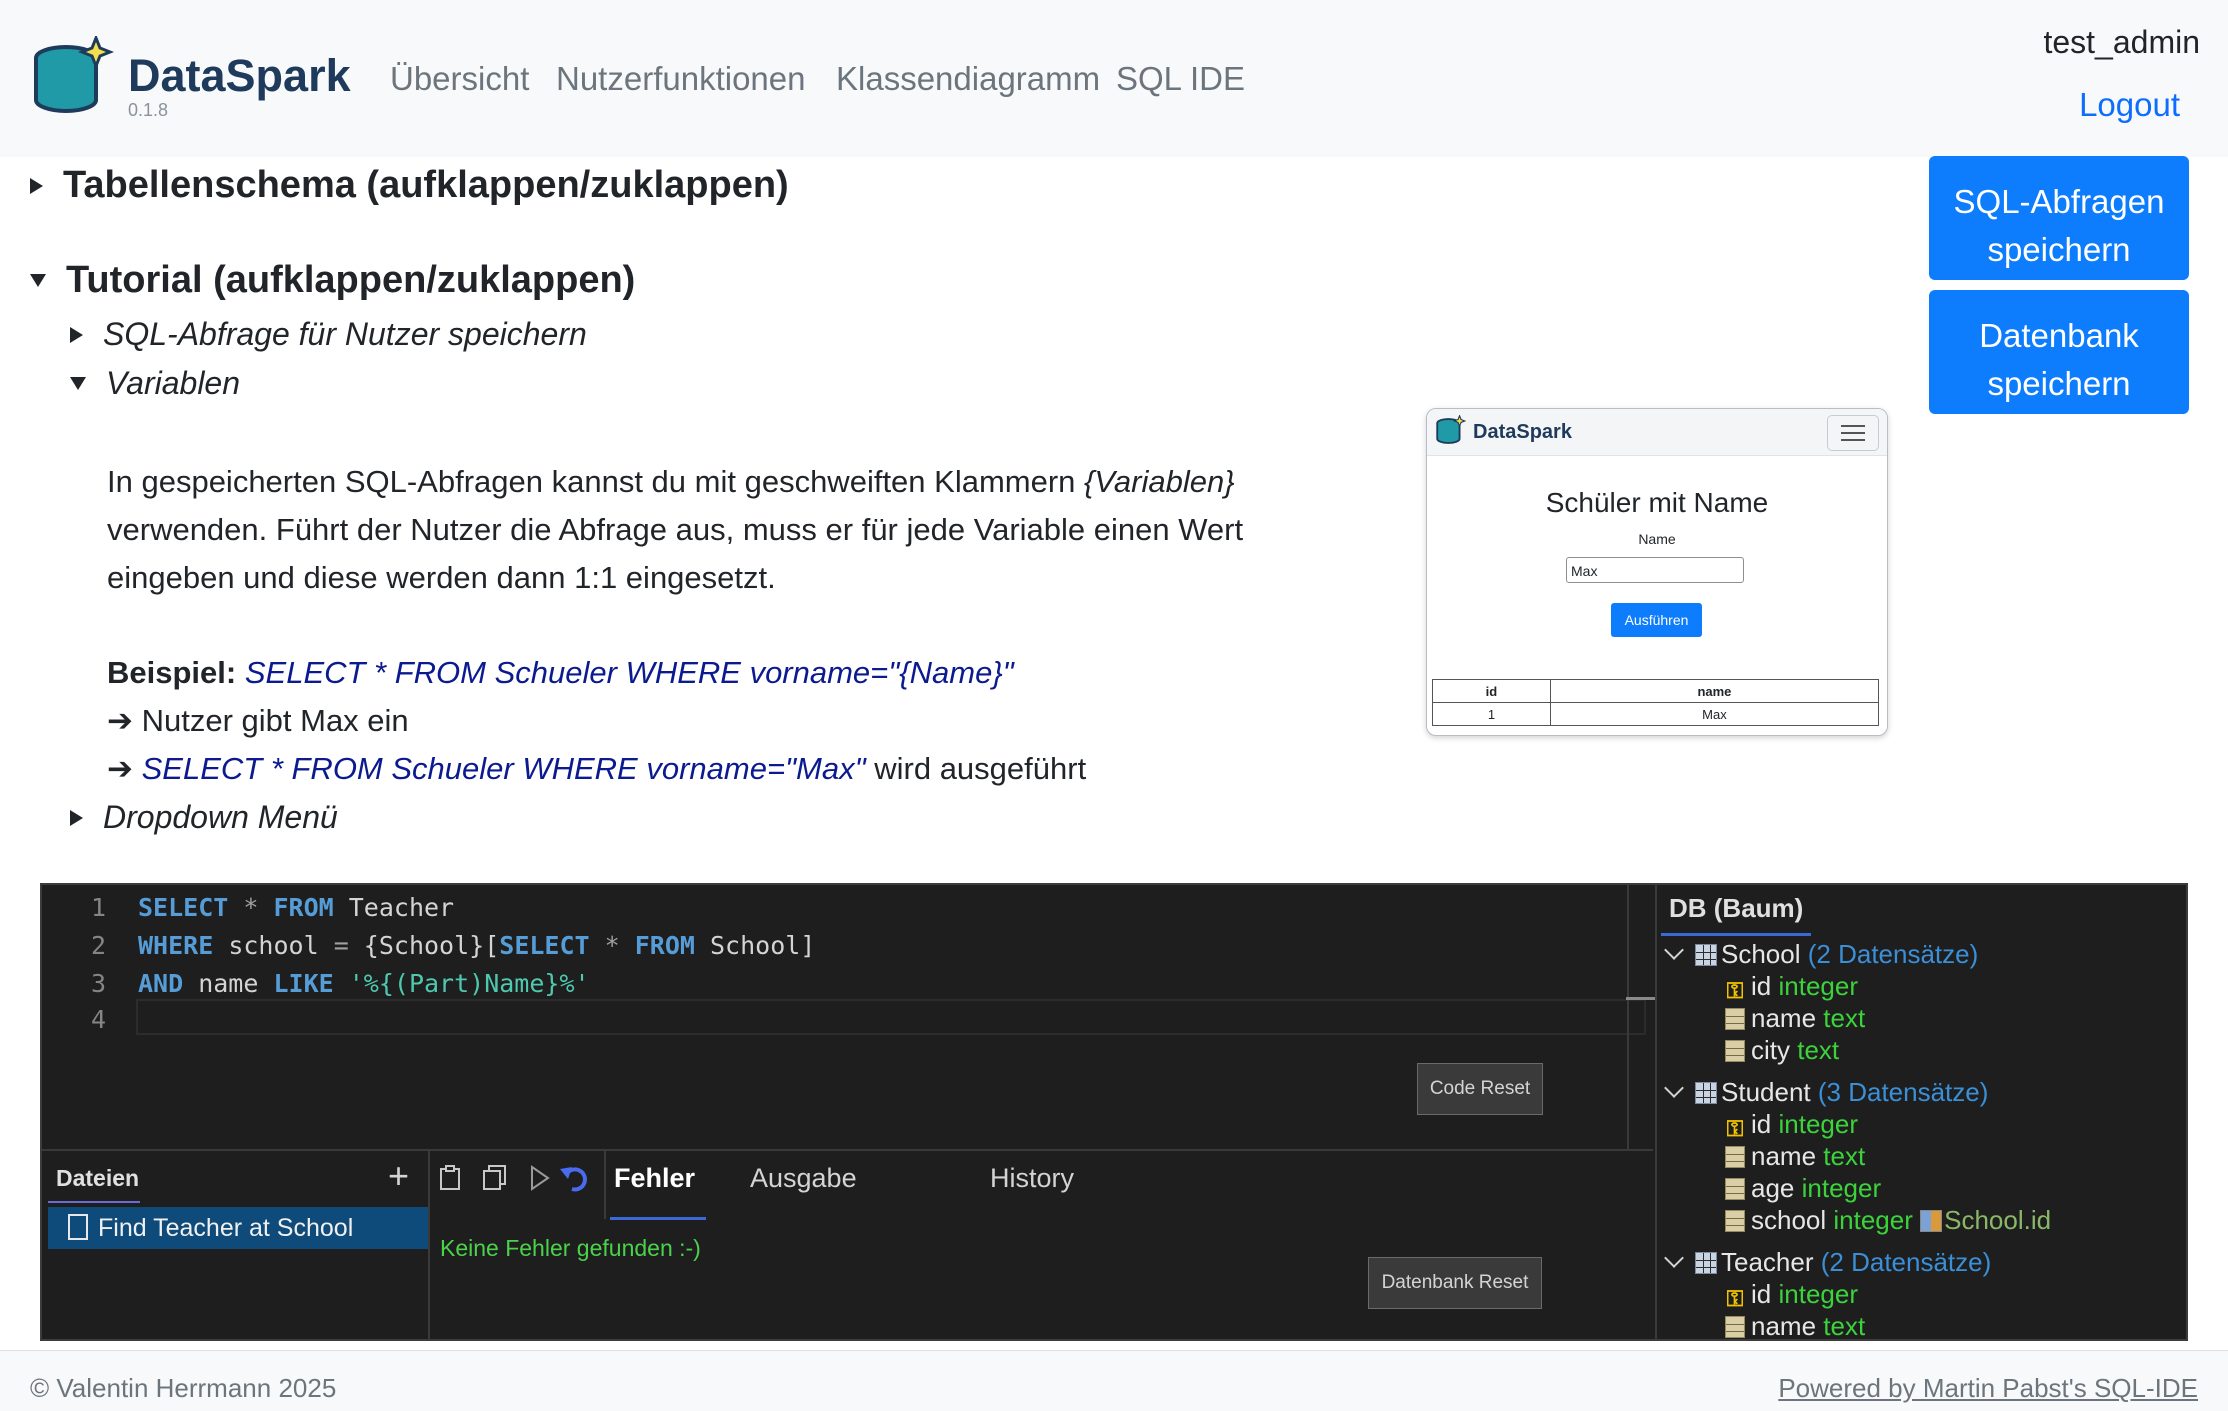 Image resolution: width=2228 pixels, height=1411 pixels. I want to click on app-version: 0.1.8, so click(148, 110).